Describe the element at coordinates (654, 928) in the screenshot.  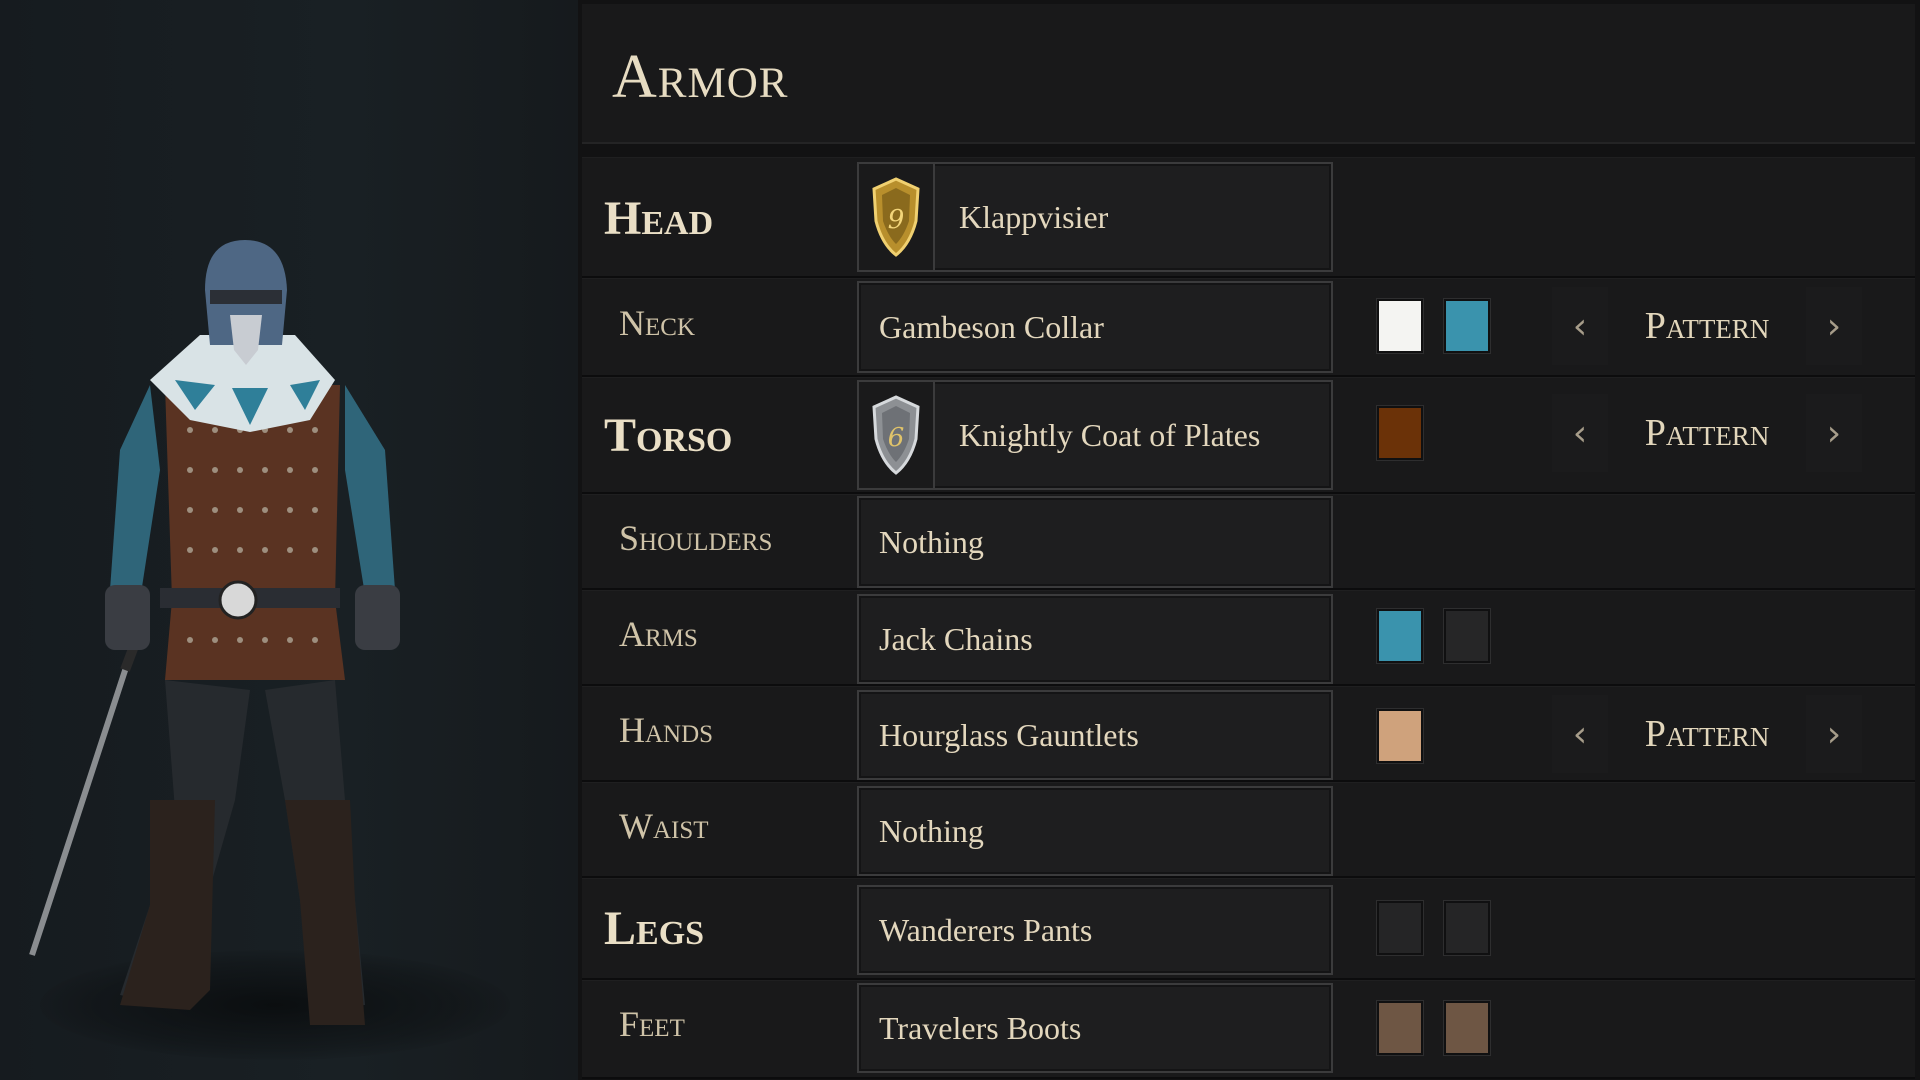
I see `slot-label-legs: Legs` at that location.